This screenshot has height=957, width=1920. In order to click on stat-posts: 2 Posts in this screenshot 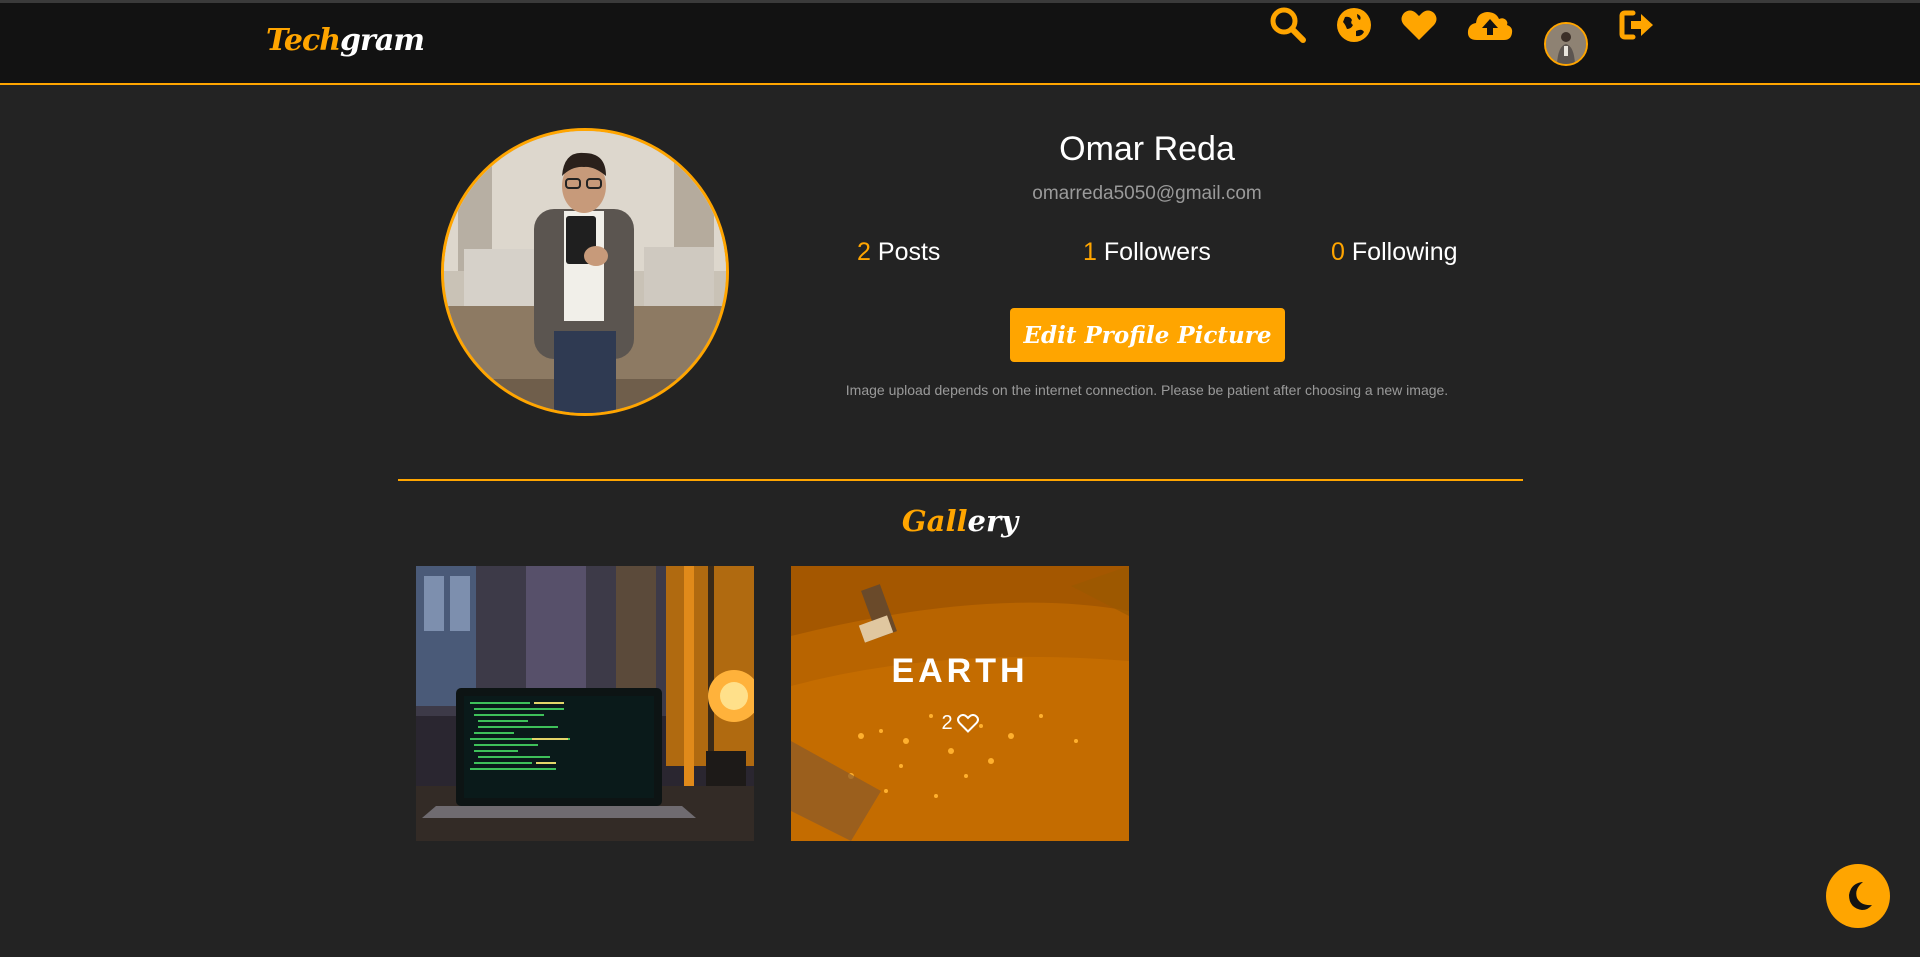, I will do `click(898, 252)`.